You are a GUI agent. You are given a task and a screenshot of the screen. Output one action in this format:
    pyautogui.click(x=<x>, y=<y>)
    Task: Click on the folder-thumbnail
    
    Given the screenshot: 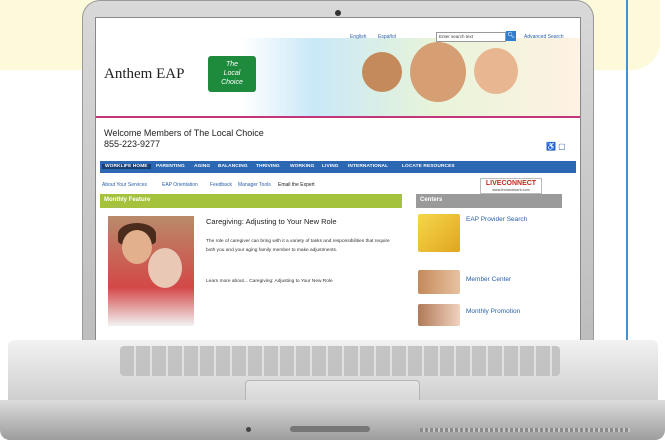 What is the action you would take?
    pyautogui.click(x=439, y=233)
    